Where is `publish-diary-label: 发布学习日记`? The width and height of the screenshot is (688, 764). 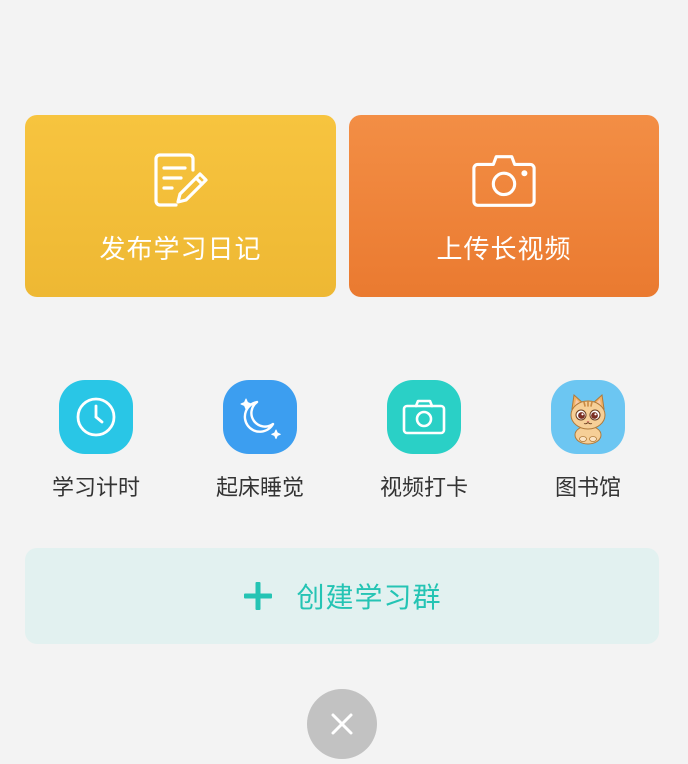 publish-diary-label: 发布学习日记 is located at coordinates (180, 250).